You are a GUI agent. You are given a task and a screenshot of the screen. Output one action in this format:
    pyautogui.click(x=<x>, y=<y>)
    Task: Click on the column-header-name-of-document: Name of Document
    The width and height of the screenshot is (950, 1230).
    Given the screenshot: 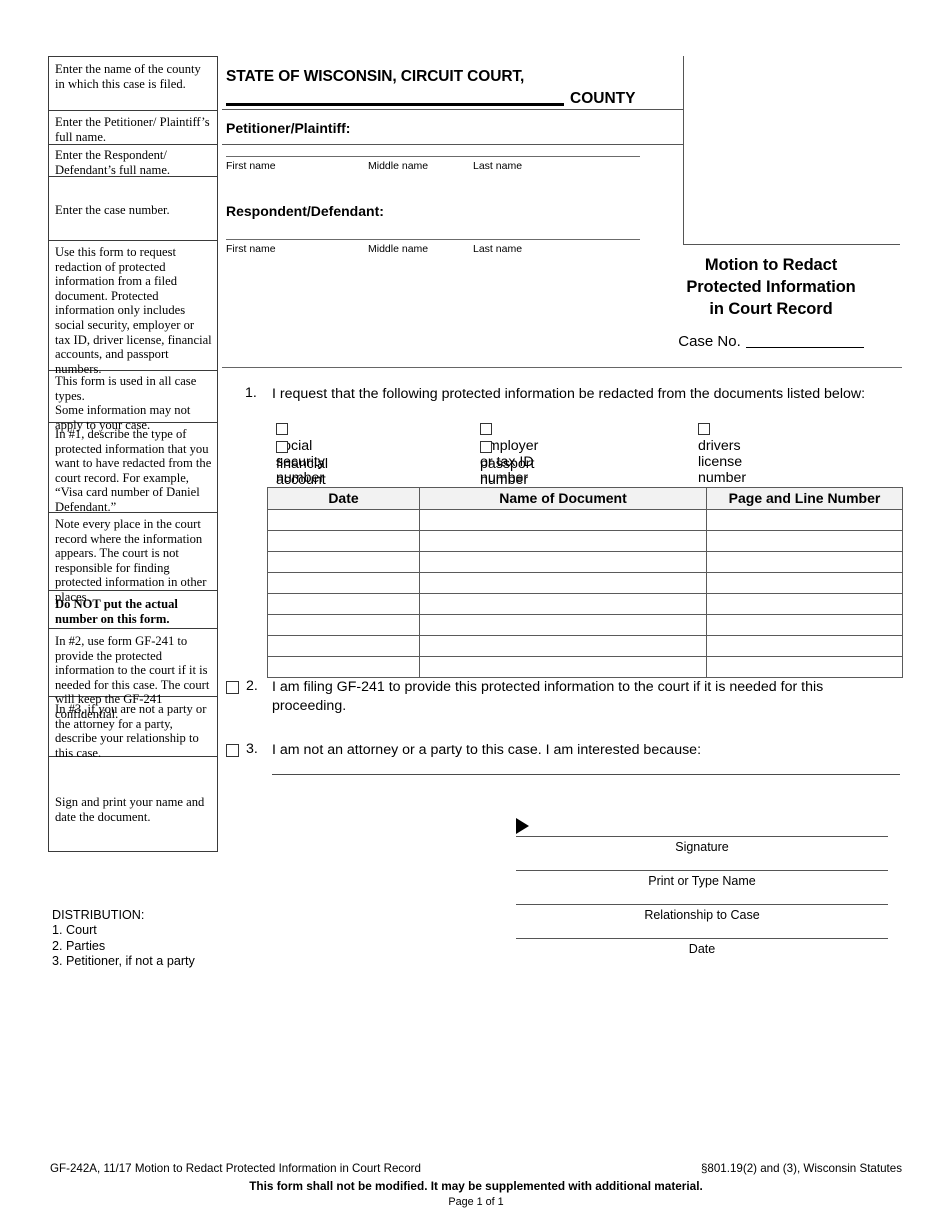 What is the action you would take?
    pyautogui.click(x=563, y=498)
    